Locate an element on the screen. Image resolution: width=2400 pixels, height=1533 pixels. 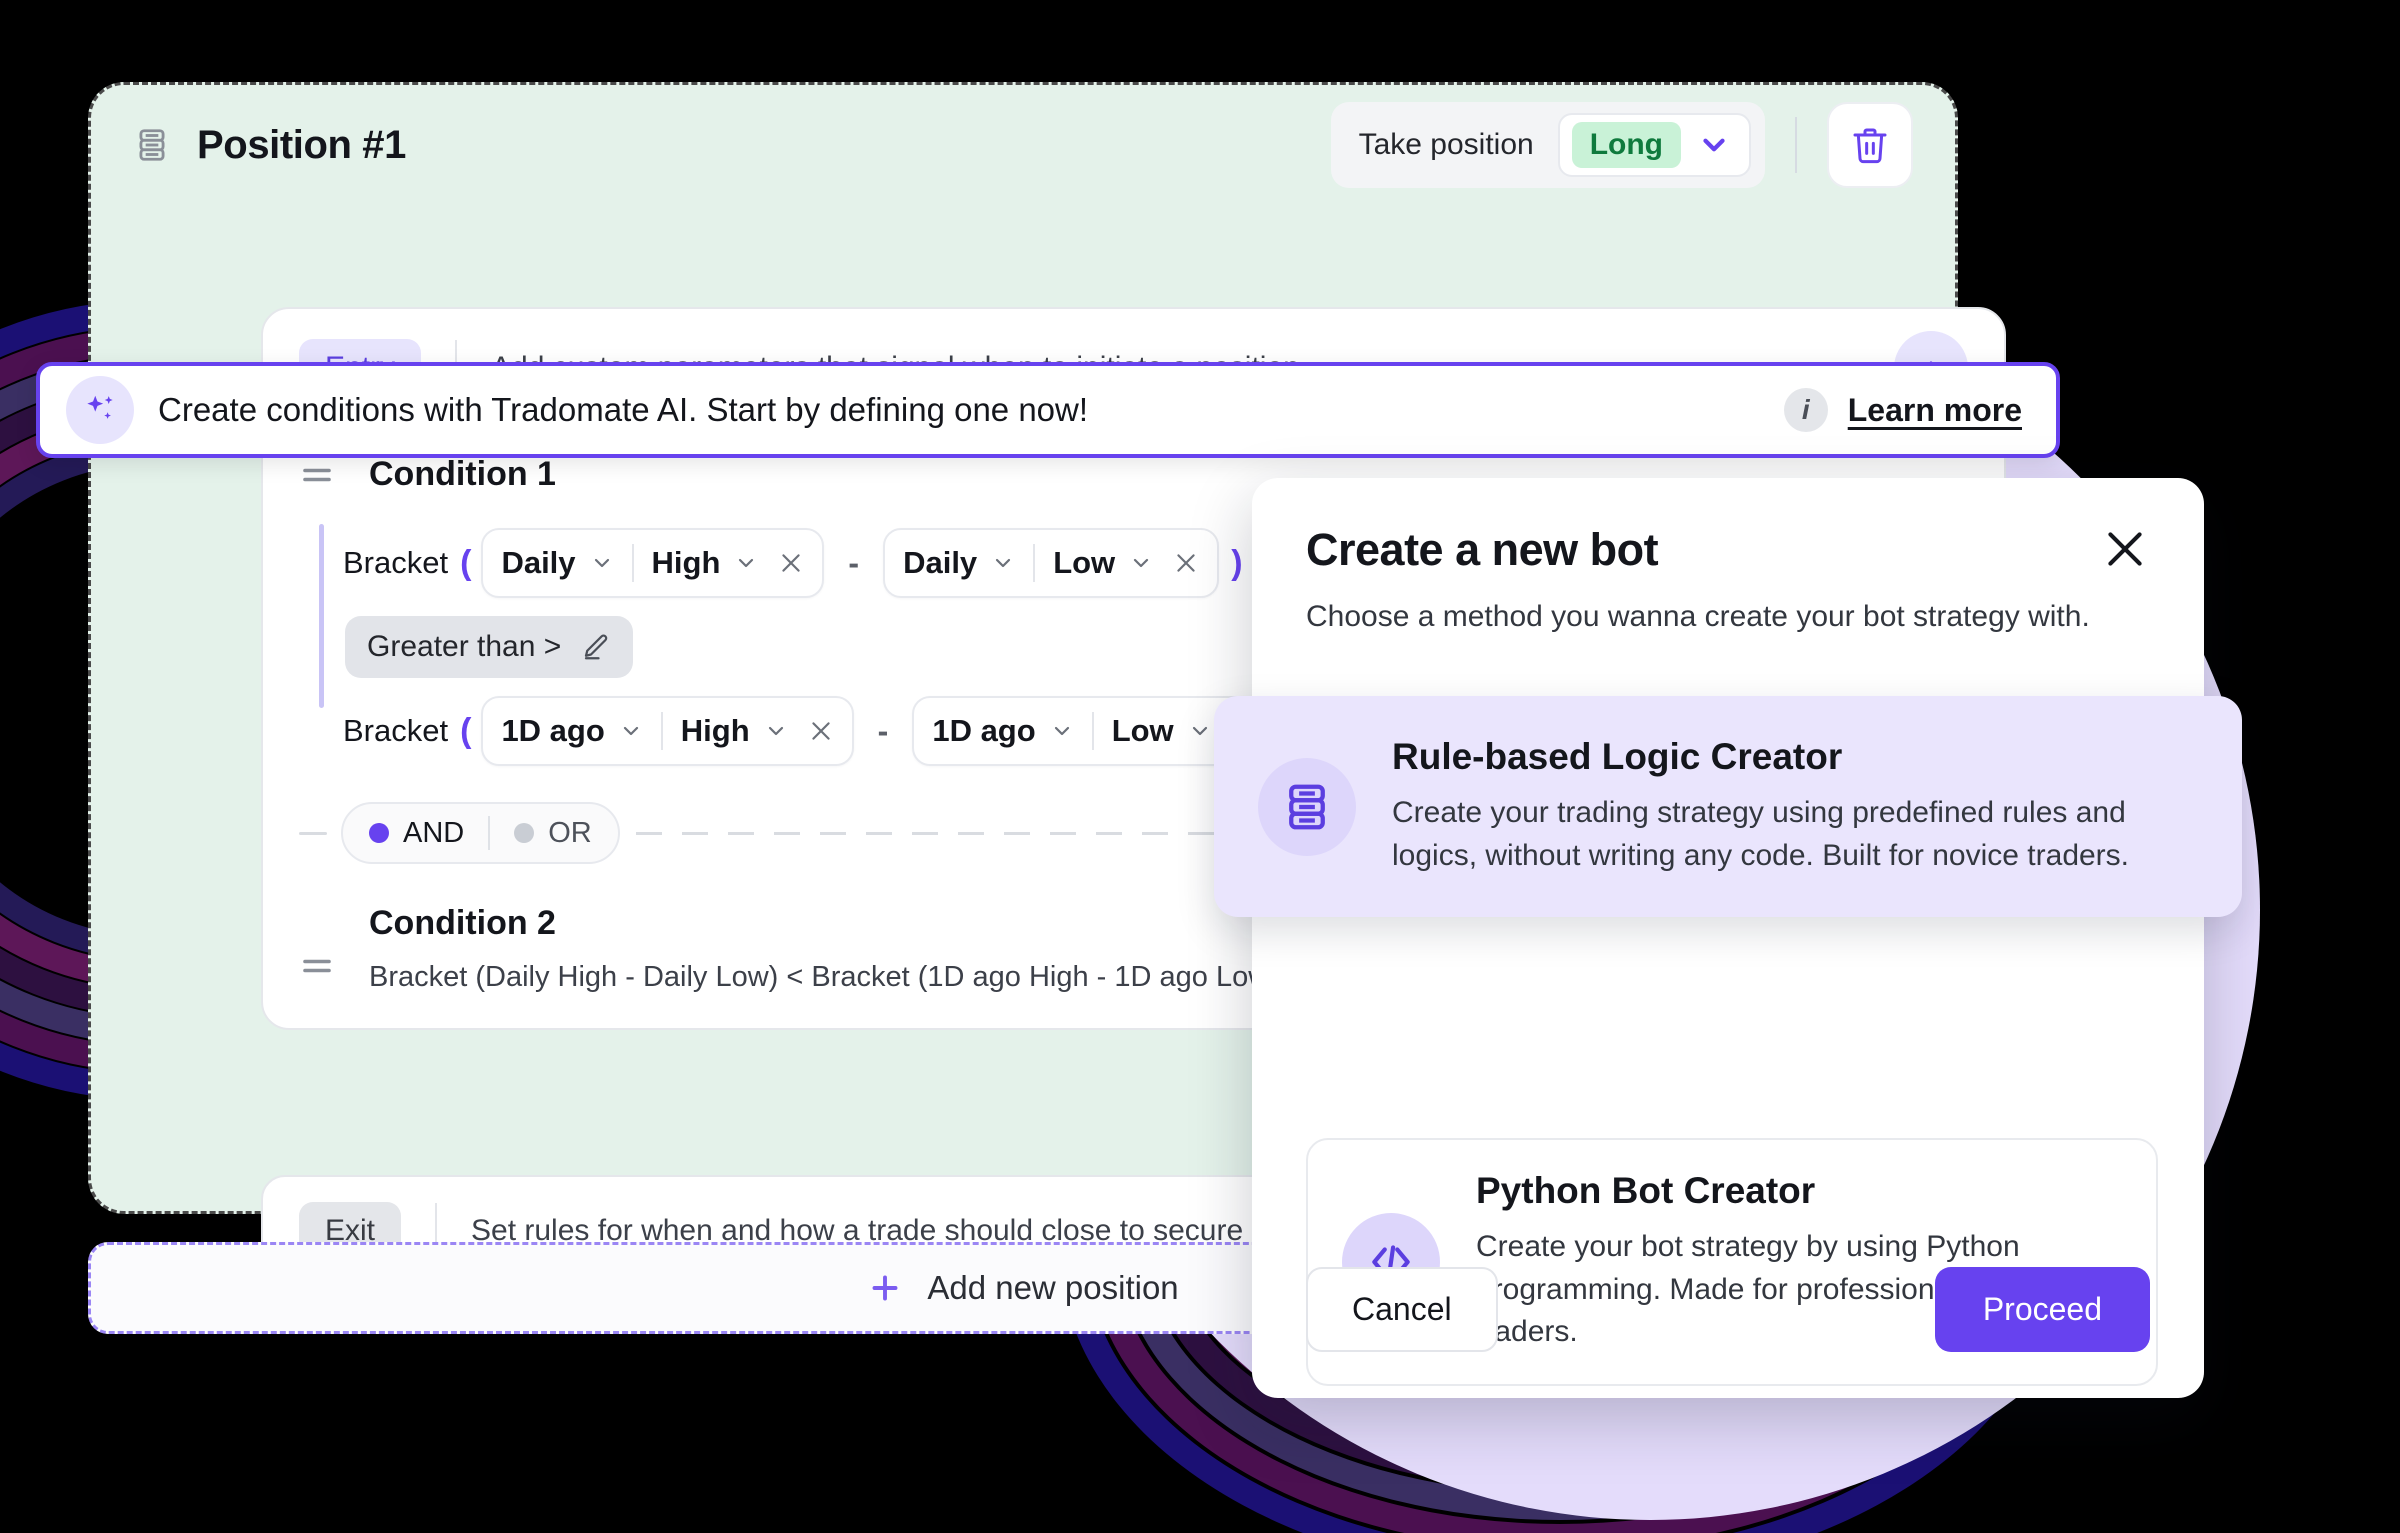
condition-1-title: Condition 1 is located at coordinates (462, 474).